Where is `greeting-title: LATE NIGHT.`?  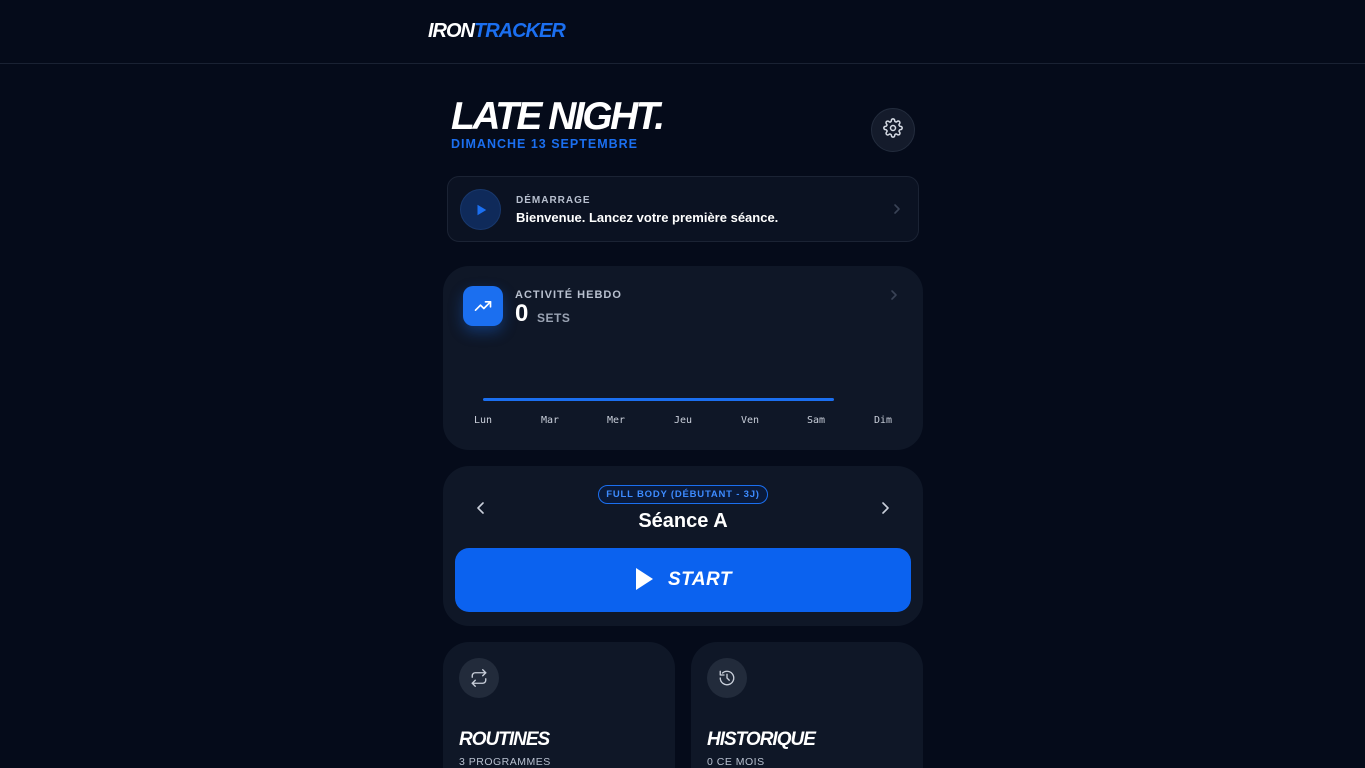
greeting-title: LATE NIGHT. is located at coordinates (558, 116).